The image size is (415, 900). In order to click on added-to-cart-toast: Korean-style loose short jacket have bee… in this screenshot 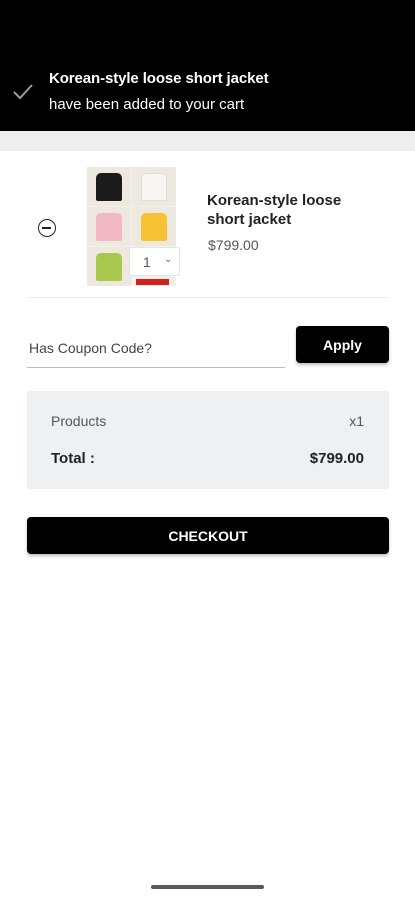, I will do `click(207, 65)`.